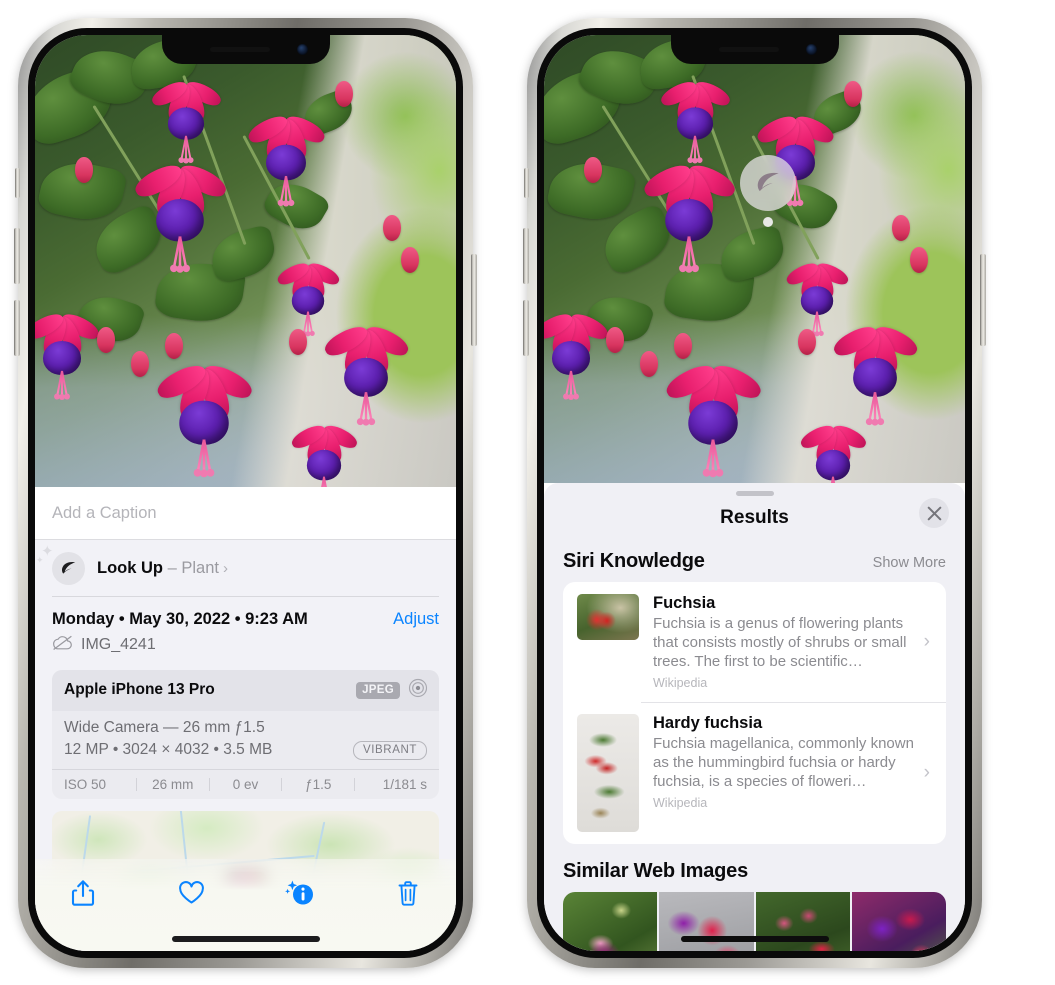 The width and height of the screenshot is (1055, 985). I want to click on visual-look-up-badge, so click(768, 183).